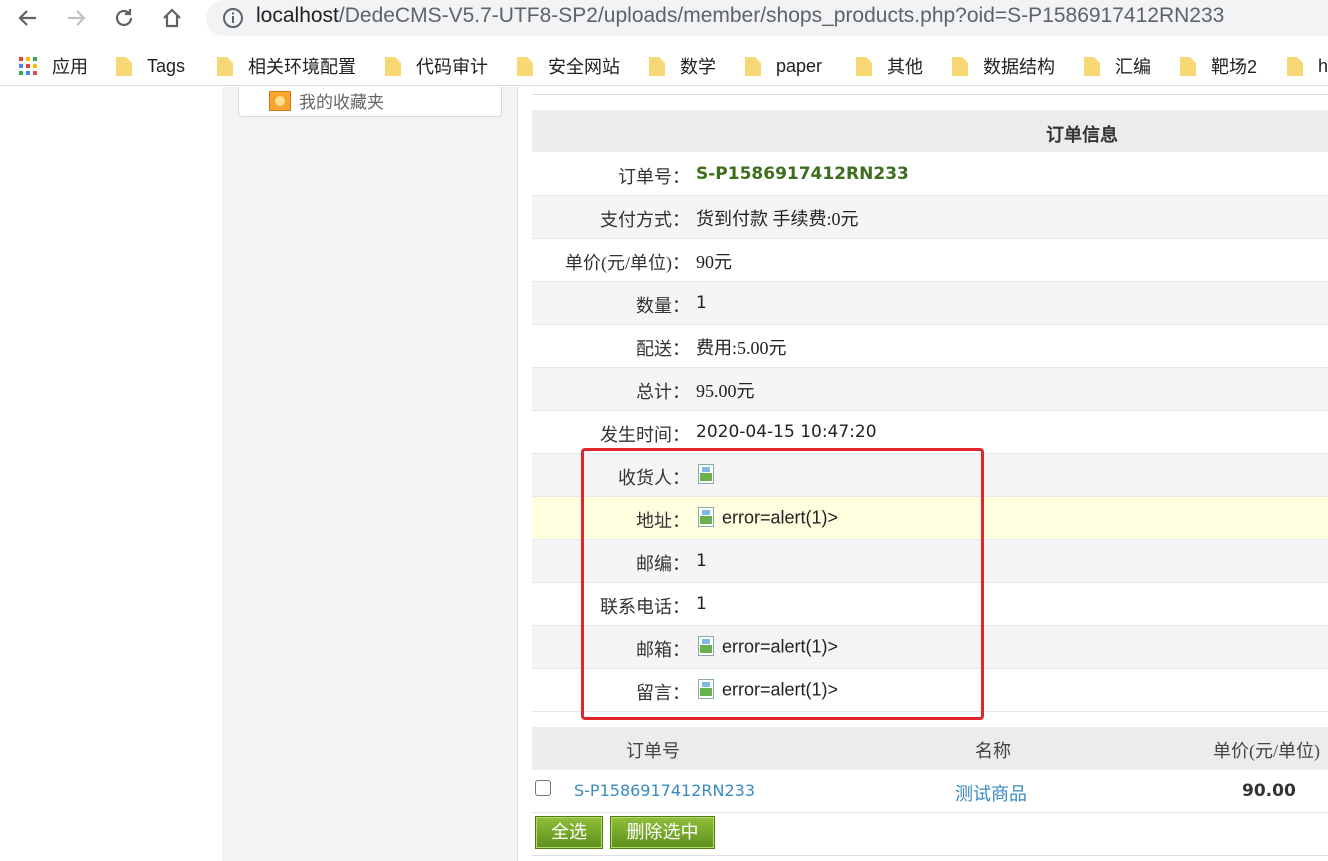  Describe the element at coordinates (653, 751) in the screenshot. I see `column-header-order-id: 订单号` at that location.